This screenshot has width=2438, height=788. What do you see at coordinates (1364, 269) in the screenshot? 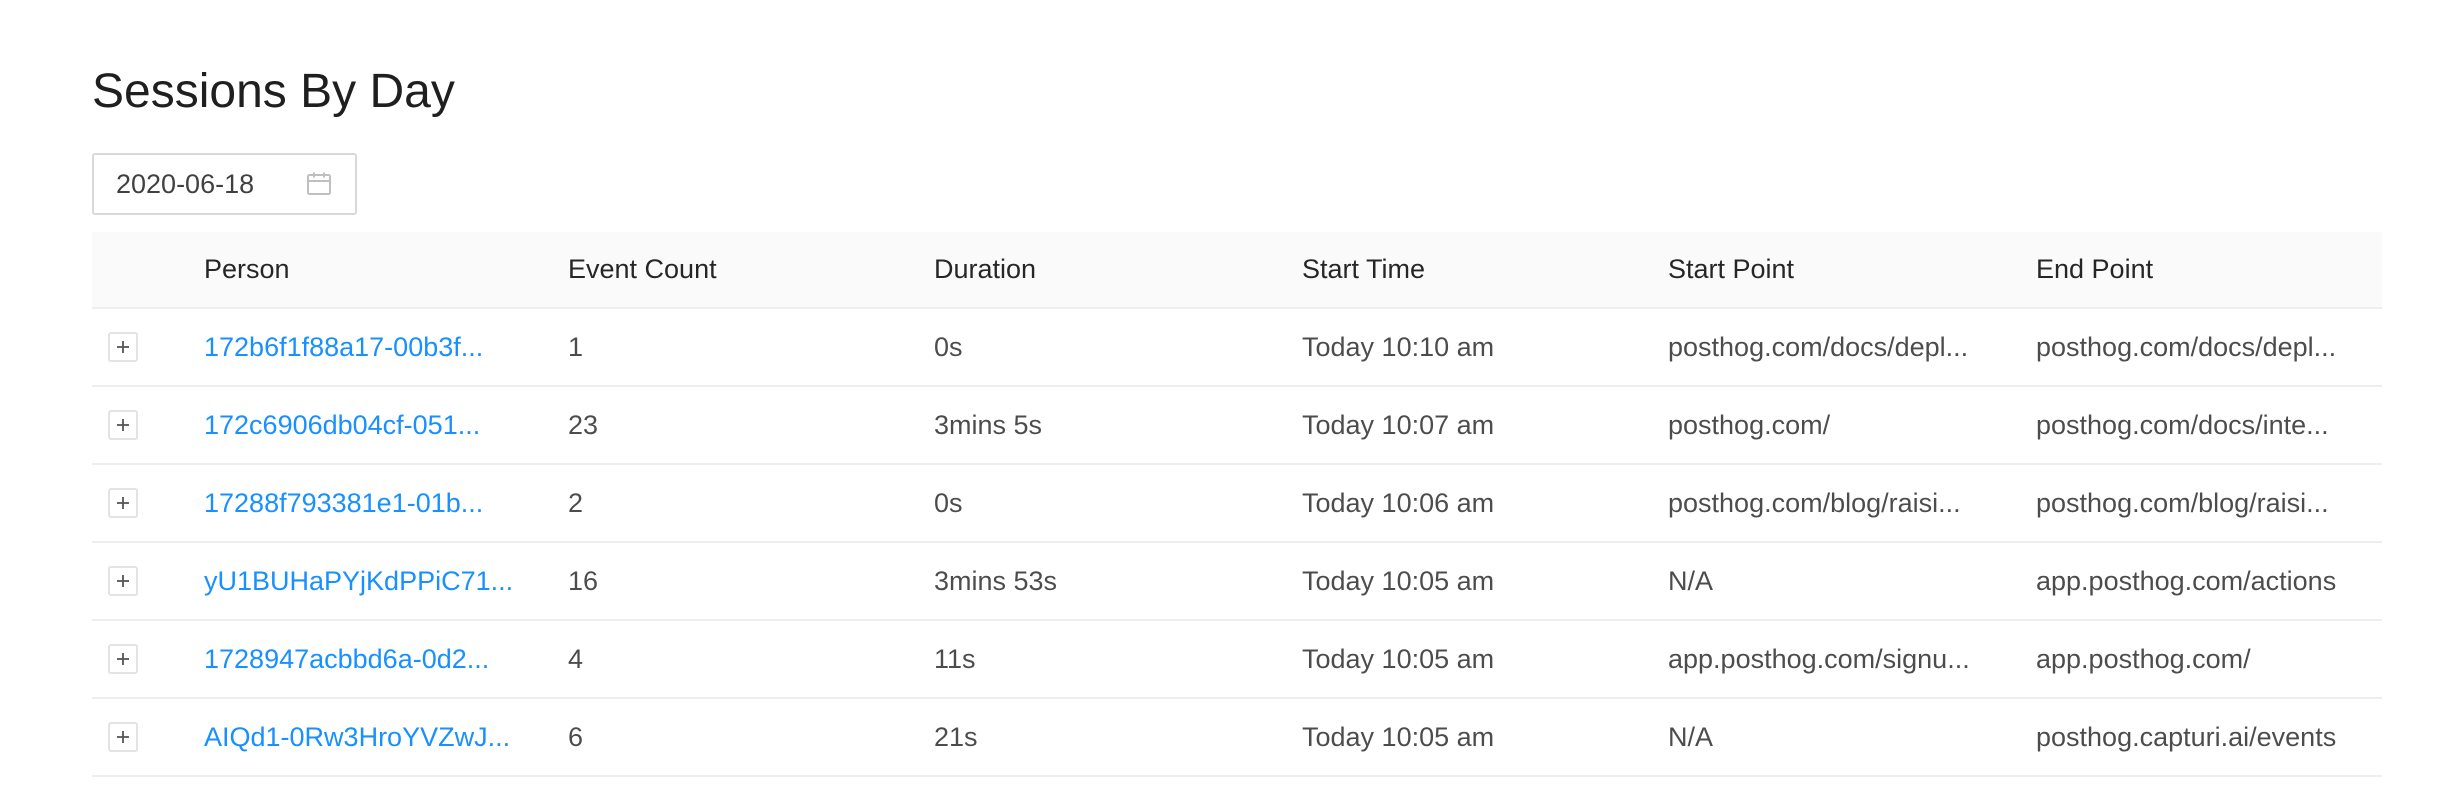
I see `column-header-start-time: Start Time` at bounding box center [1364, 269].